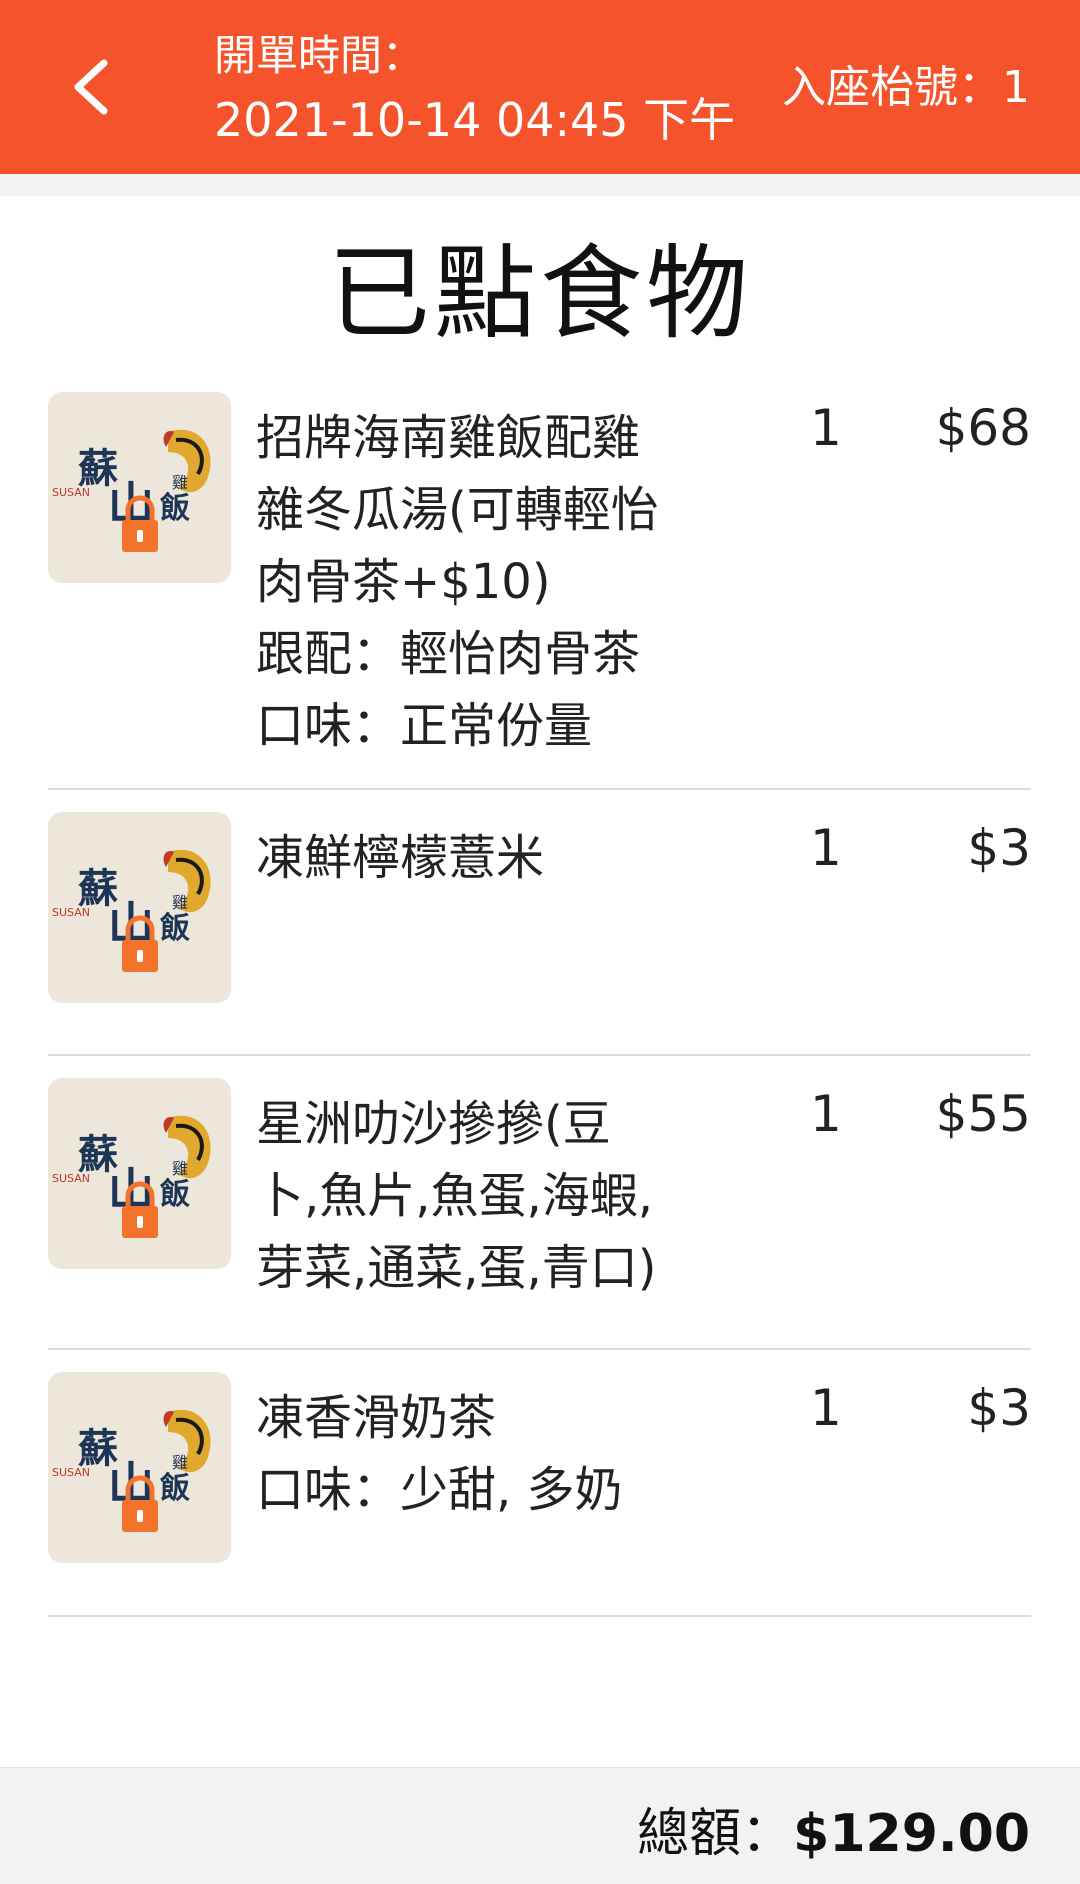 The image size is (1080, 1884). What do you see at coordinates (448, 654) in the screenshot?
I see `item-option: 跟配：輕怡肉骨茶` at bounding box center [448, 654].